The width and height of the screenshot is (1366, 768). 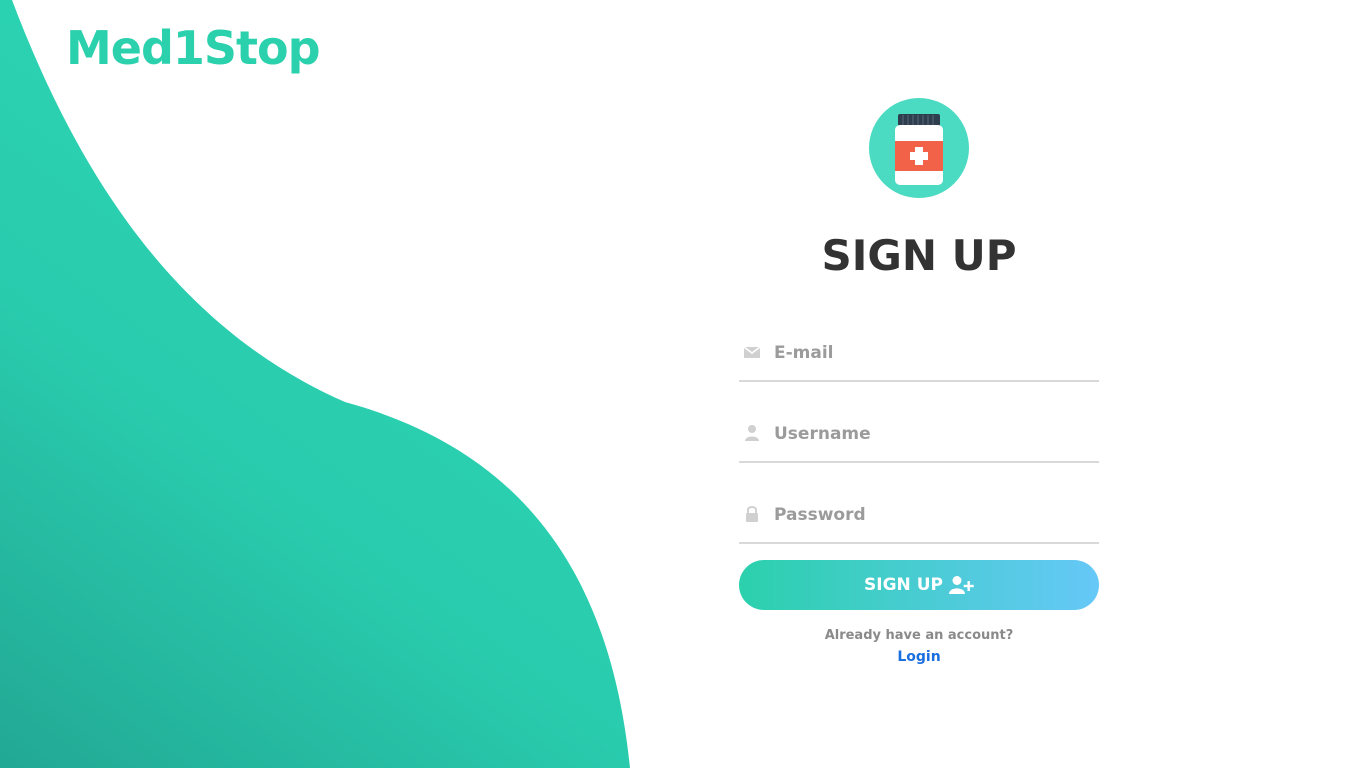 What do you see at coordinates (752, 514) in the screenshot?
I see `lock-icon` at bounding box center [752, 514].